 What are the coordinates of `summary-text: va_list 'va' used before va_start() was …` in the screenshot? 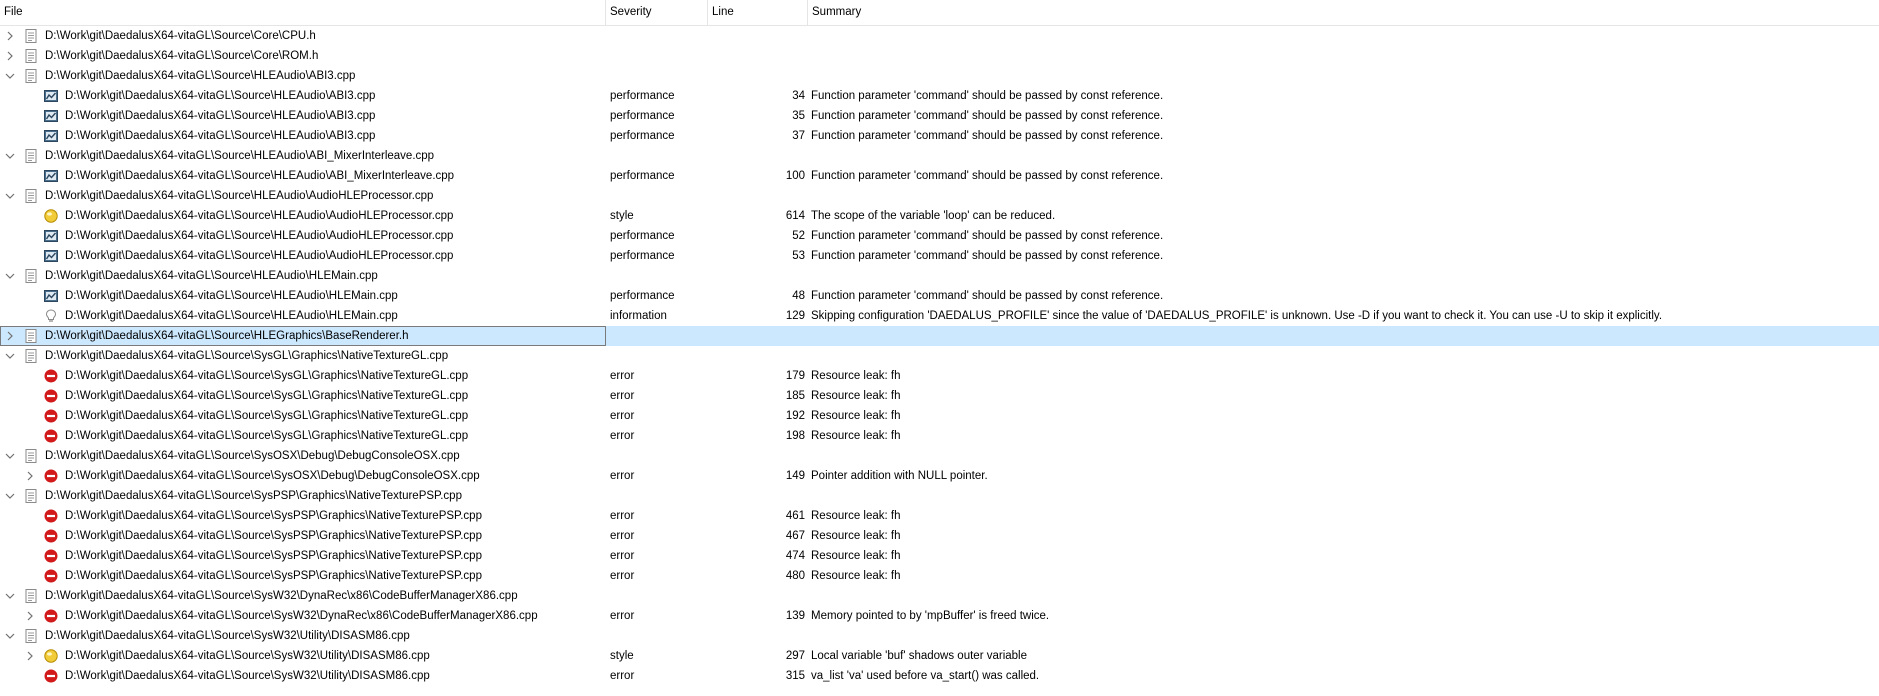 It's located at (925, 676).